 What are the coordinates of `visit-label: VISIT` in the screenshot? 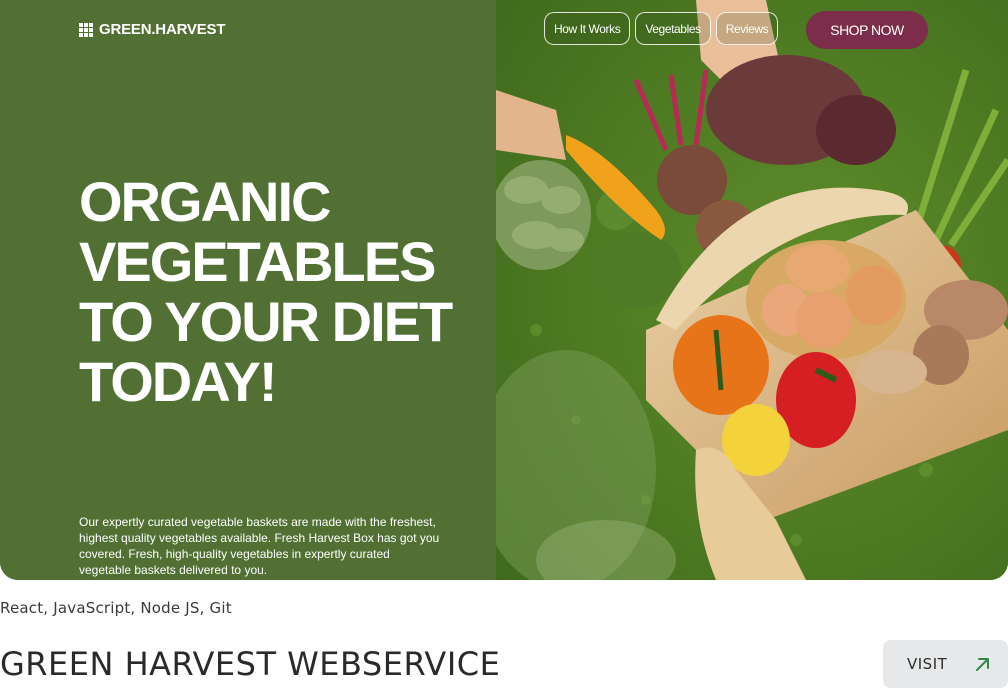 It's located at (927, 664).